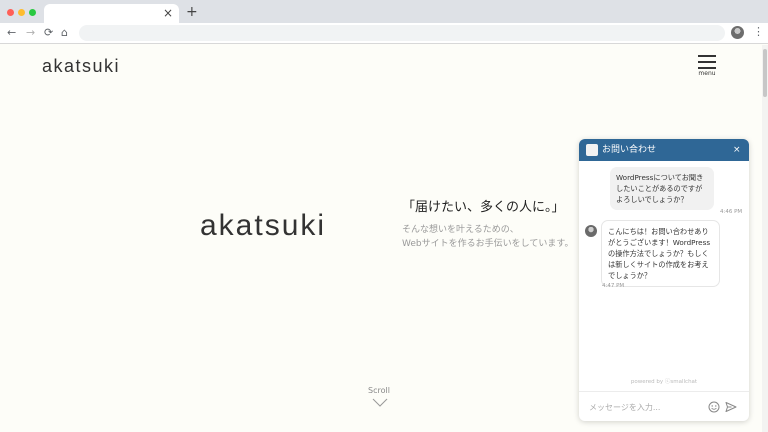 The height and width of the screenshot is (432, 768). I want to click on powered-by-label: powered by ⓒsmallchat, so click(664, 381).